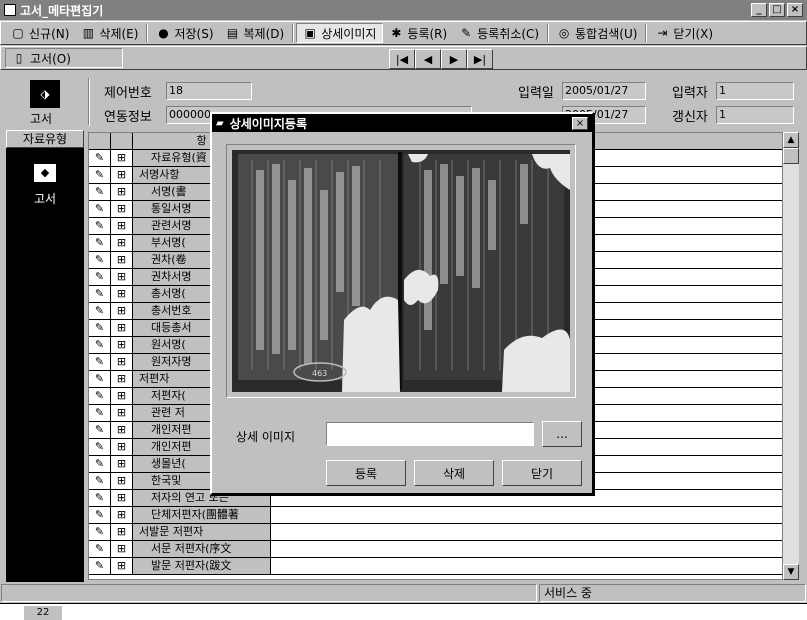  I want to click on first-record-button: |◀, so click(402, 59).